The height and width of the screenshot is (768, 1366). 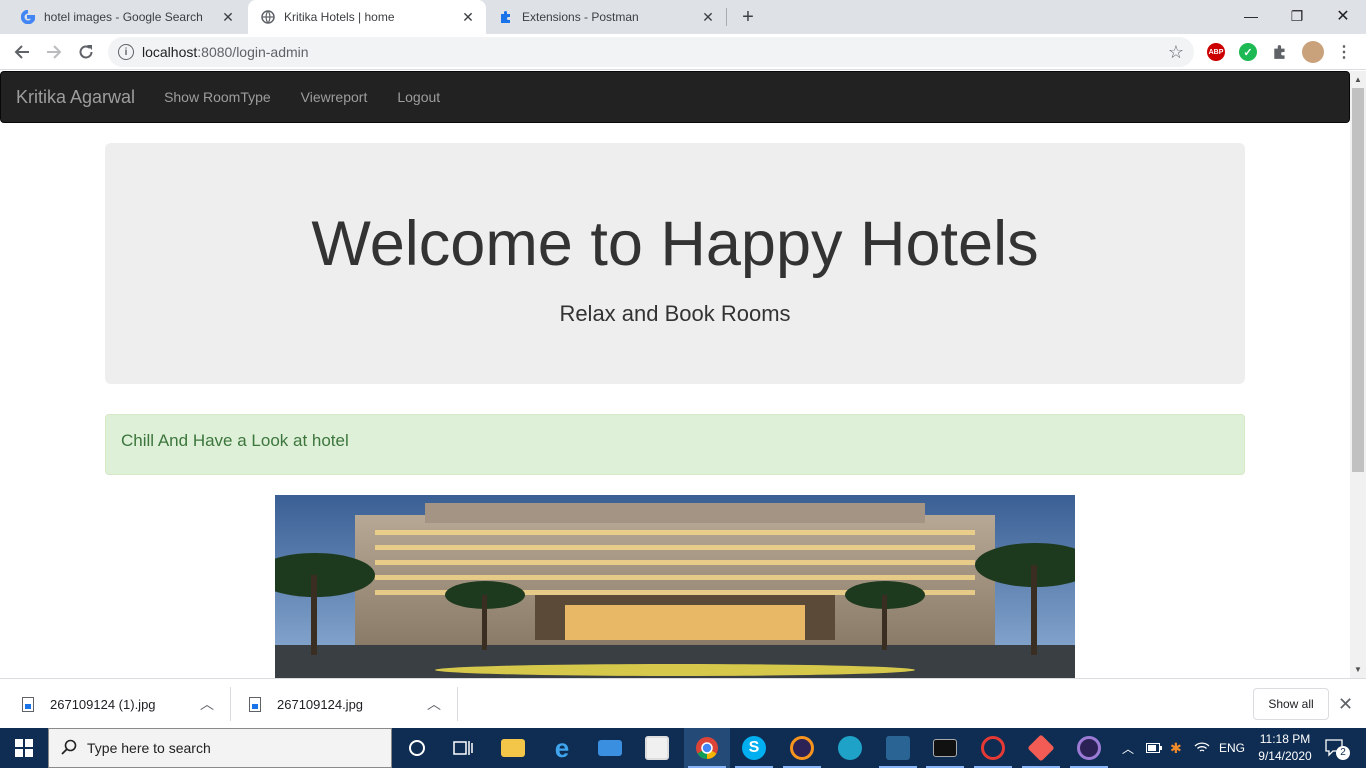 I want to click on windows-start-icon, so click(x=24, y=748).